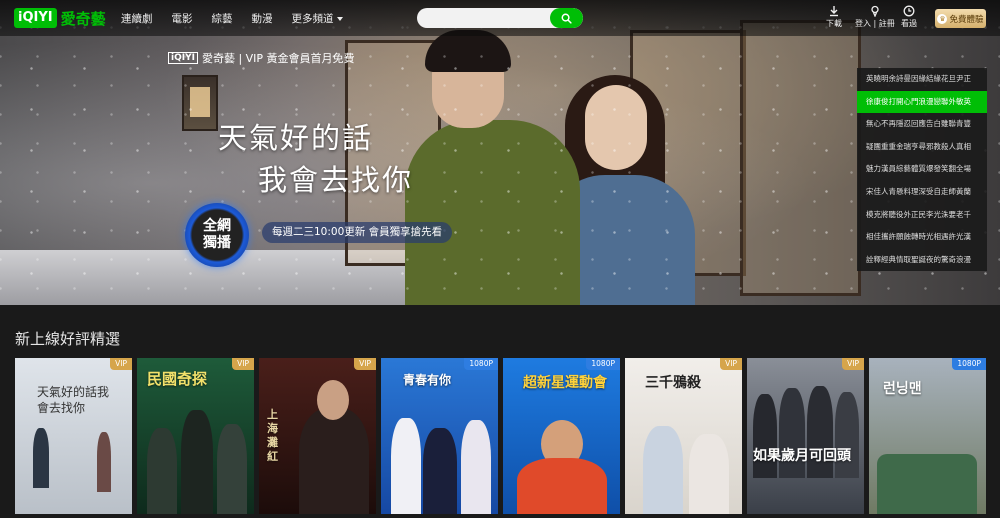 The height and width of the screenshot is (518, 1000). What do you see at coordinates (673, 383) in the screenshot?
I see `poster-title: 三千鴉殺` at bounding box center [673, 383].